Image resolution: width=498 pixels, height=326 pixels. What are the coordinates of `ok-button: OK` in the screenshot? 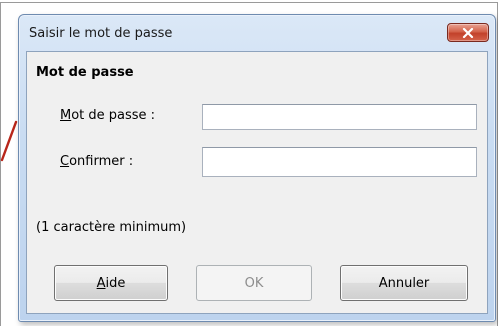 It's located at (254, 283).